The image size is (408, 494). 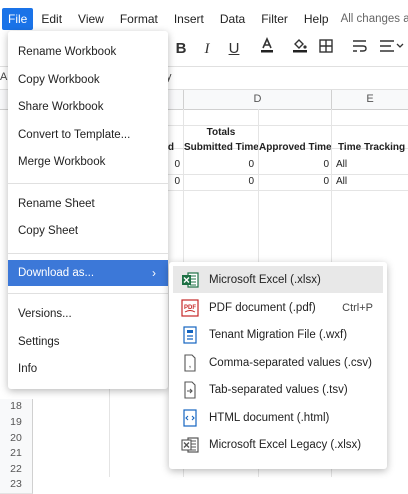 What do you see at coordinates (190, 389) in the screenshot?
I see `tsv-icon` at bounding box center [190, 389].